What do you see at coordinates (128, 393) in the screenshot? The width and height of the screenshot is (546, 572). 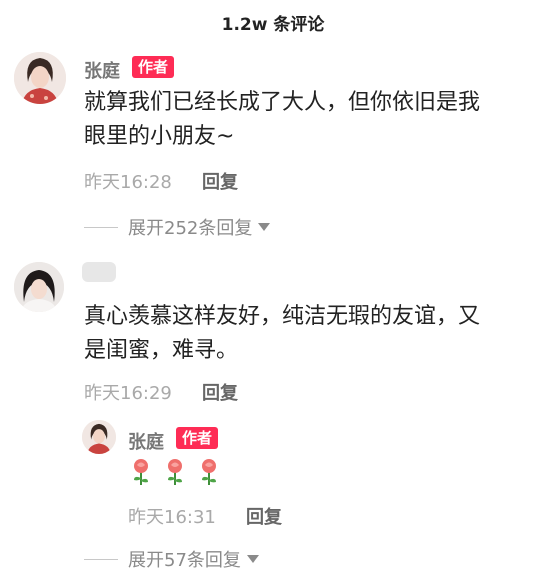 I see `comment-time: 昨天16:29` at bounding box center [128, 393].